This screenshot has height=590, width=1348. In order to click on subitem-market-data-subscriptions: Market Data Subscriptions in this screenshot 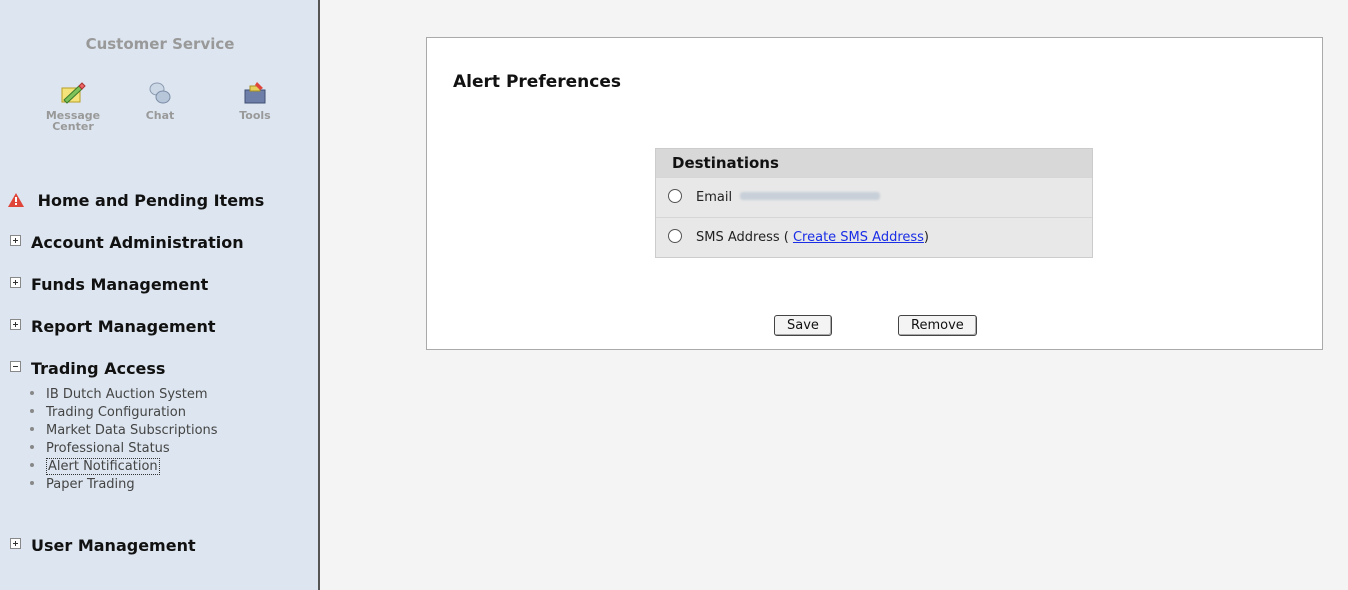, I will do `click(124, 431)`.